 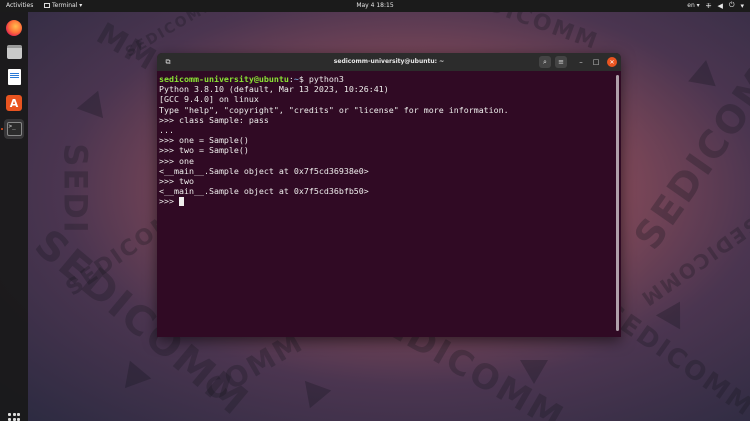 What do you see at coordinates (176, 160) in the screenshot?
I see `output-line: >>> one` at bounding box center [176, 160].